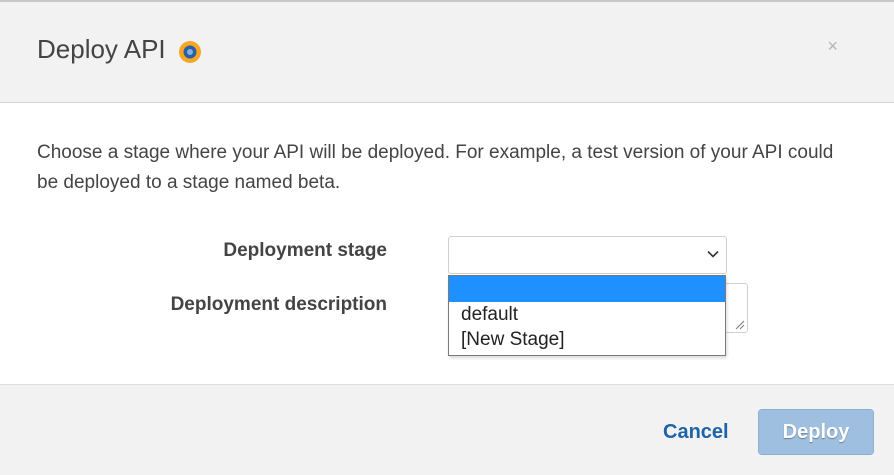 This screenshot has width=894, height=475. I want to click on deployment-description-label: Deployment description, so click(278, 304).